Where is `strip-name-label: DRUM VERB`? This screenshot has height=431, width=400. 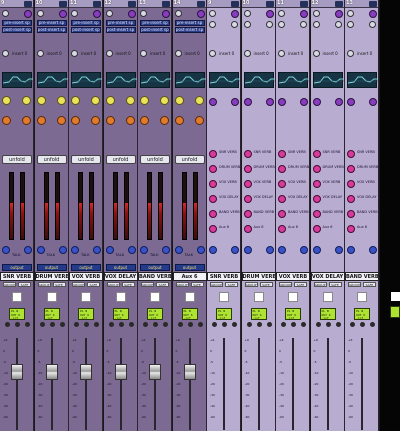
strip-name-label: DRUM VERB is located at coordinates (51, 276).